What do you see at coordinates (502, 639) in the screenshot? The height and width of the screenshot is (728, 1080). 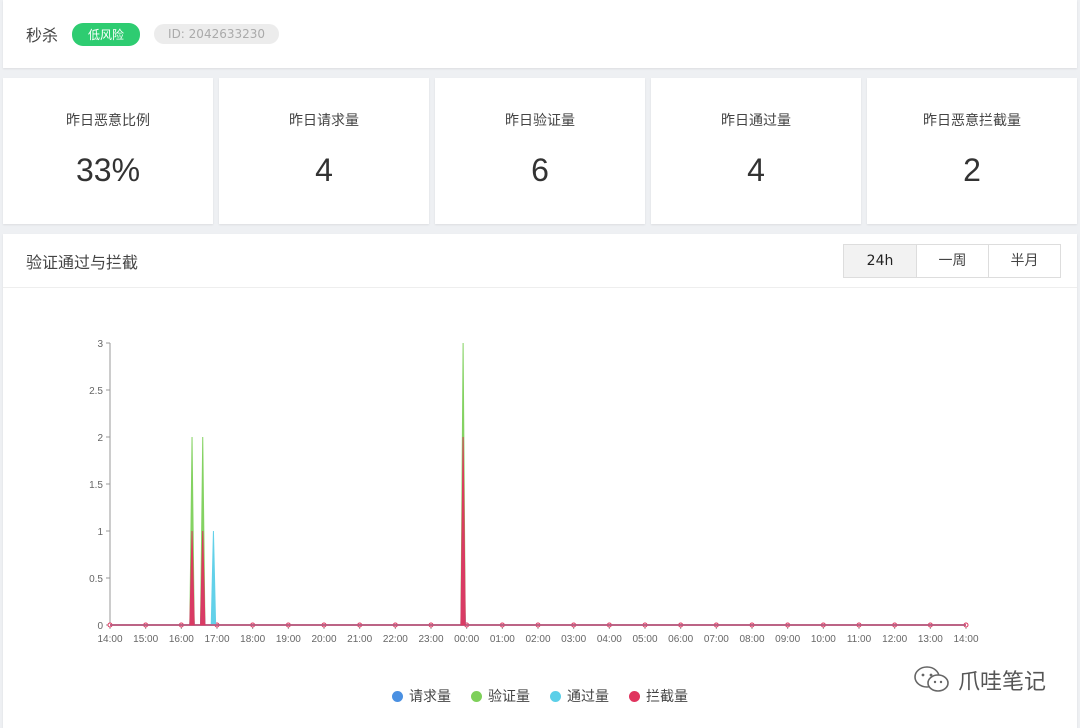 I see `x-tick-label: 01:00` at bounding box center [502, 639].